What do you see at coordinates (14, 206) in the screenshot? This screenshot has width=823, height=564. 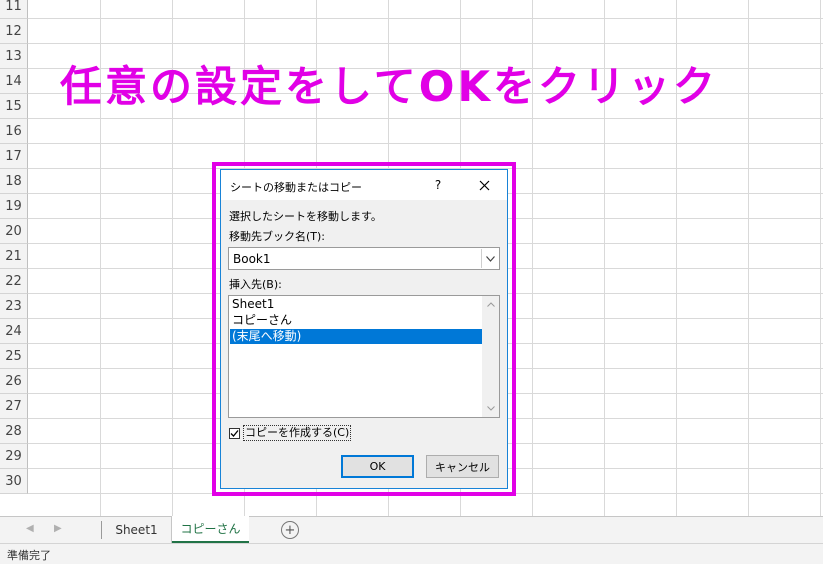 I see `row-header: 19` at bounding box center [14, 206].